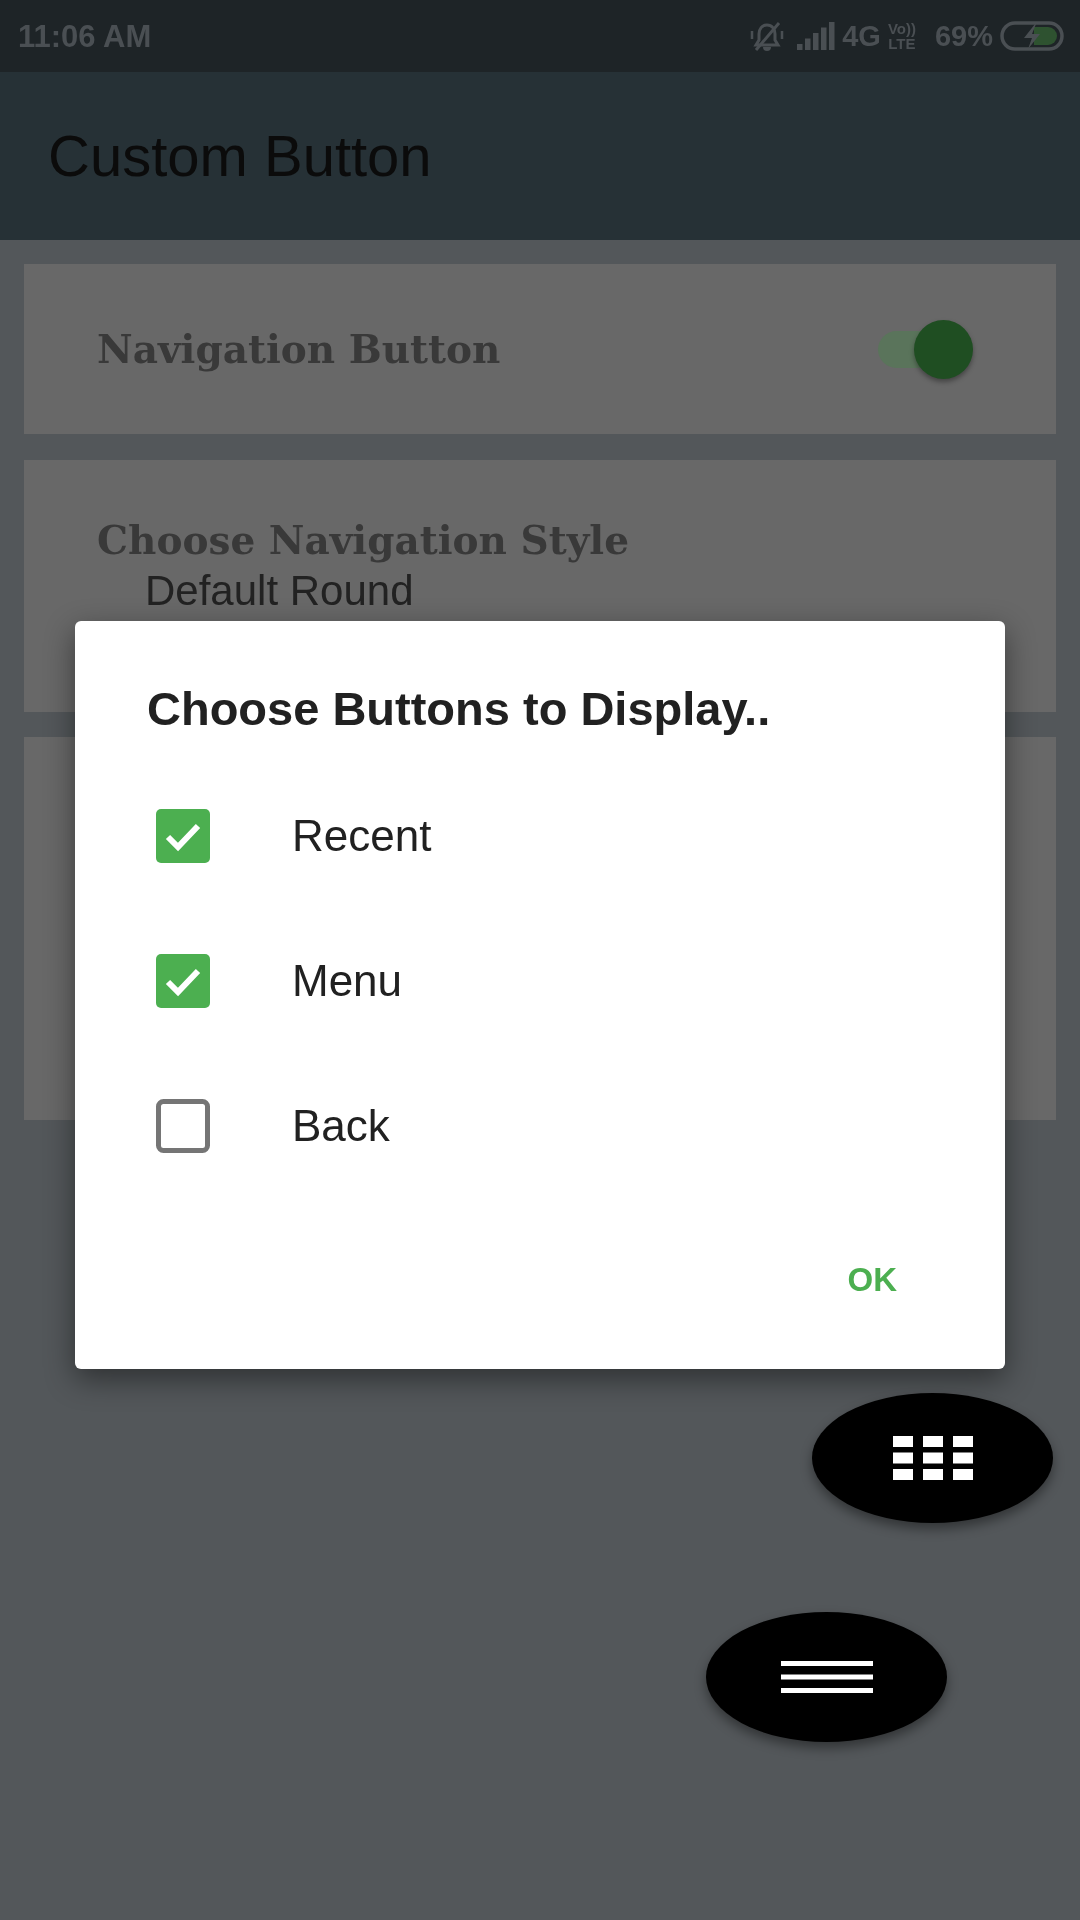  What do you see at coordinates (932, 1458) in the screenshot?
I see `grid-icon` at bounding box center [932, 1458].